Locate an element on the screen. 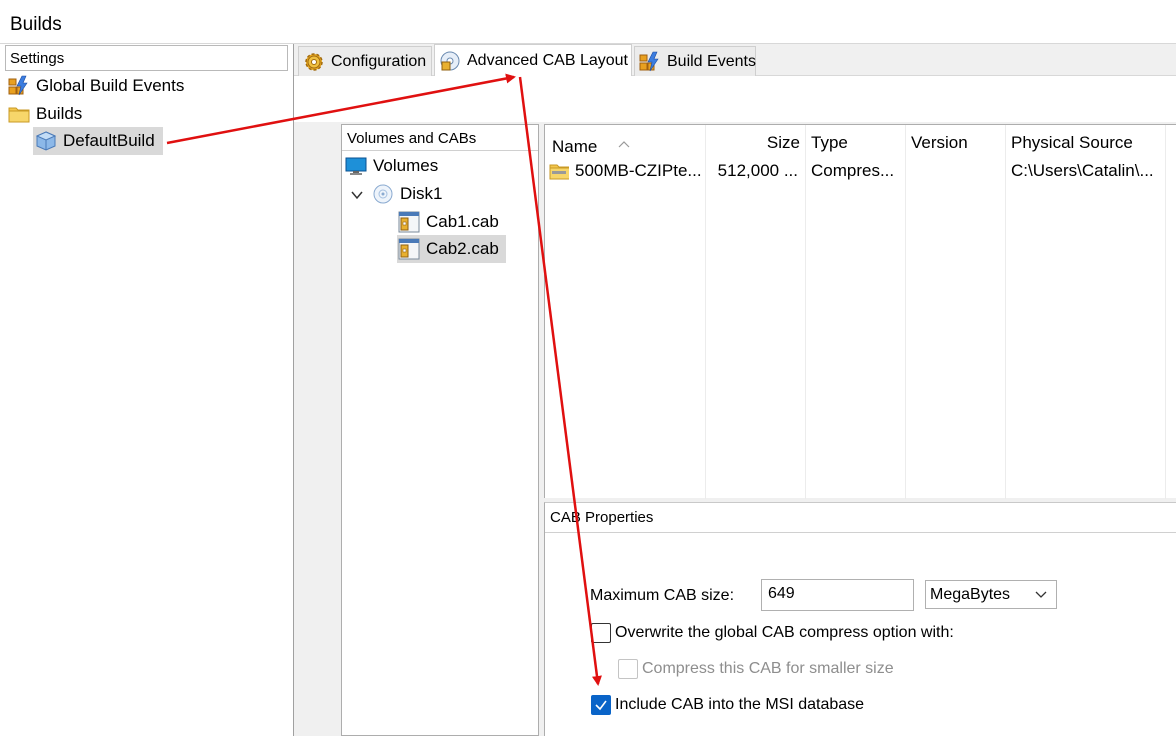 The image size is (1176, 736). tree-item-volumes: Volumes is located at coordinates (391, 166).